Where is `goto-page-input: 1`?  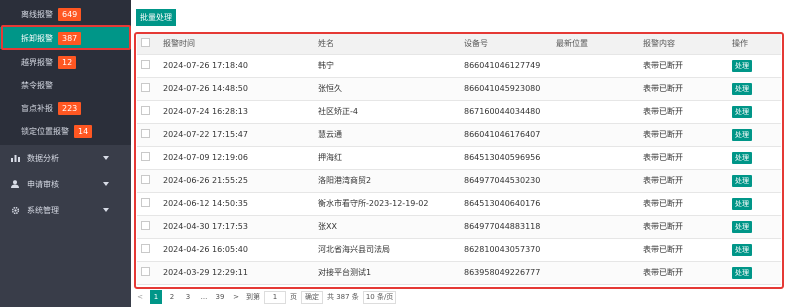 goto-page-input: 1 is located at coordinates (275, 297).